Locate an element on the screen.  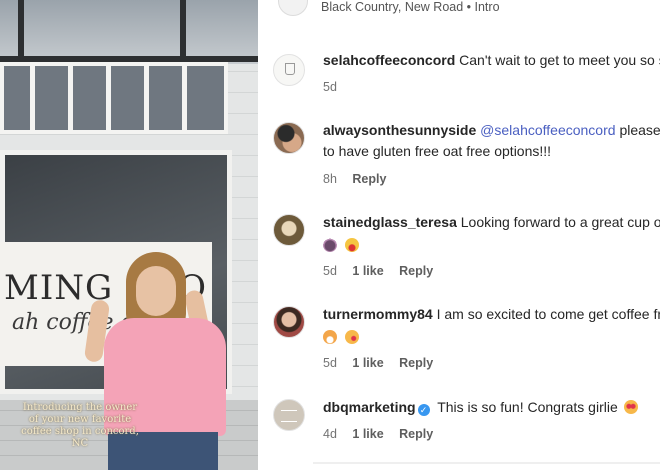
comment-text: Looking forward to a great cup of coffee is located at coordinates (560, 222).